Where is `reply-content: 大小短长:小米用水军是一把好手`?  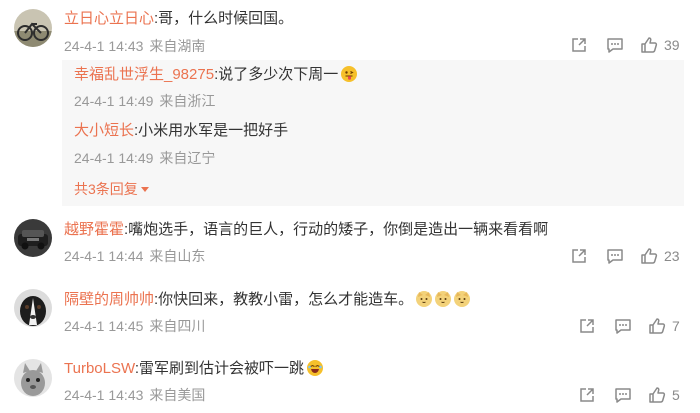
reply-content: 大小短长:小米用水军是一把好手 is located at coordinates (181, 131).